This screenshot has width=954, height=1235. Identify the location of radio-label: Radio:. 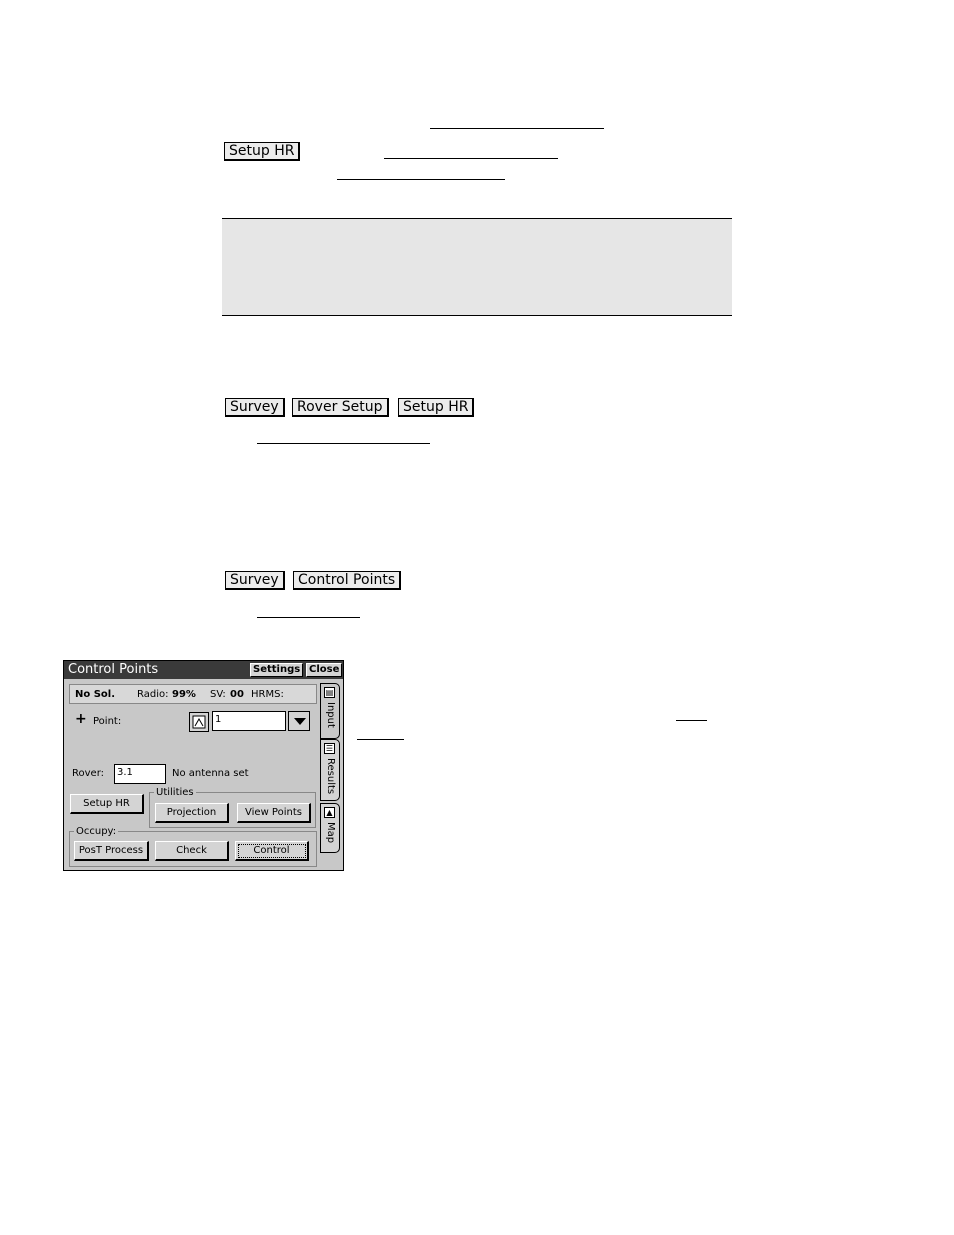
(153, 694).